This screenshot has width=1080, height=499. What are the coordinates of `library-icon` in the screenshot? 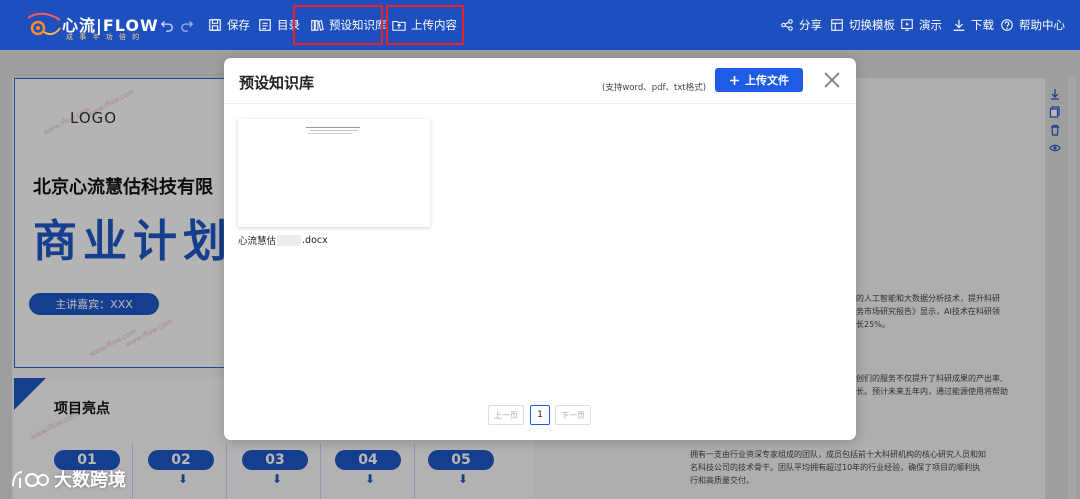 It's located at (317, 25).